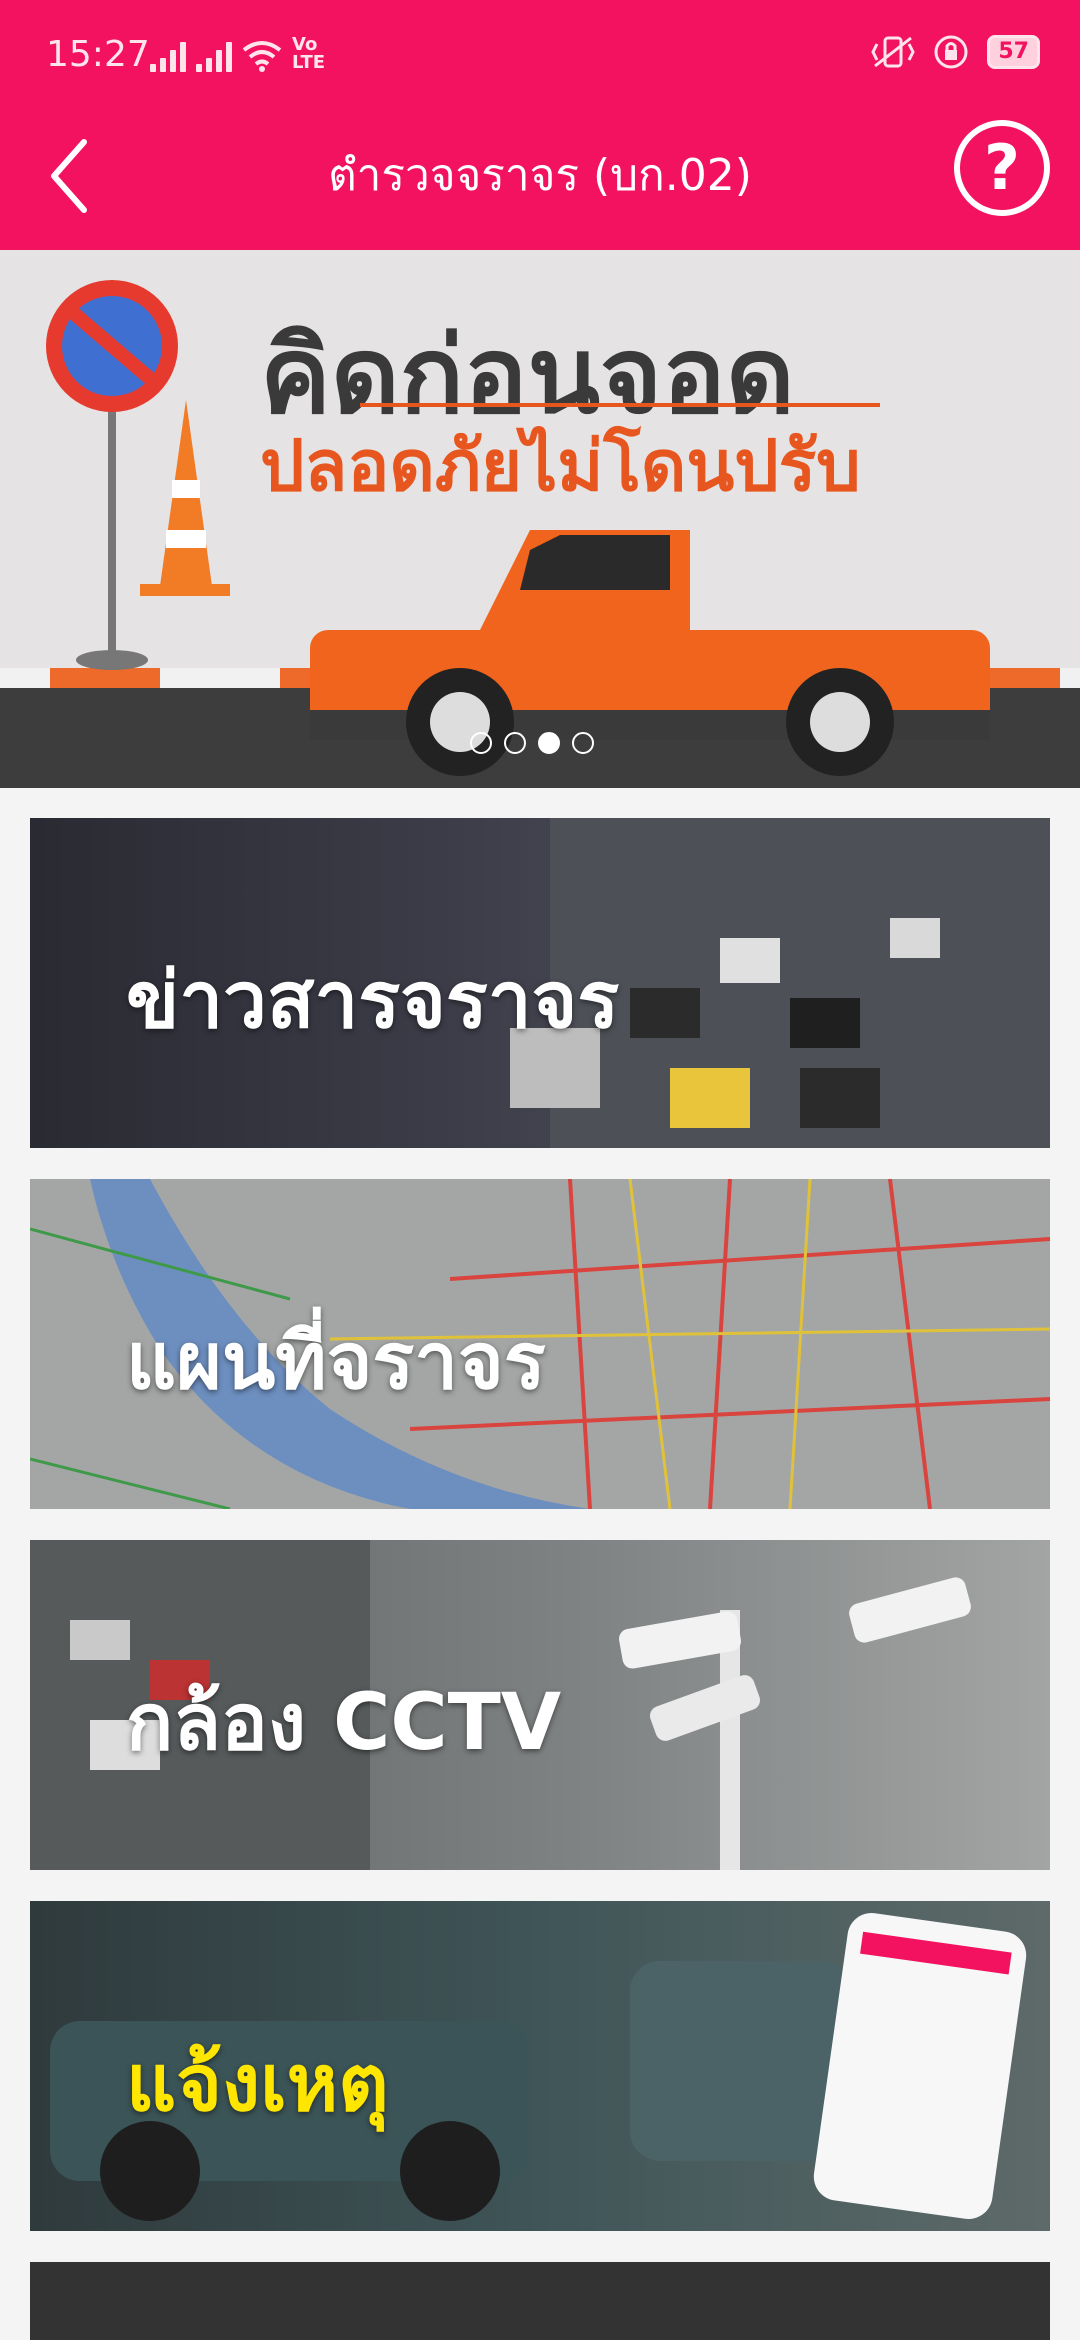 This screenshot has height=2340, width=1080. What do you see at coordinates (344, 1723) in the screenshot?
I see `card-label: กล้อง CCTV` at bounding box center [344, 1723].